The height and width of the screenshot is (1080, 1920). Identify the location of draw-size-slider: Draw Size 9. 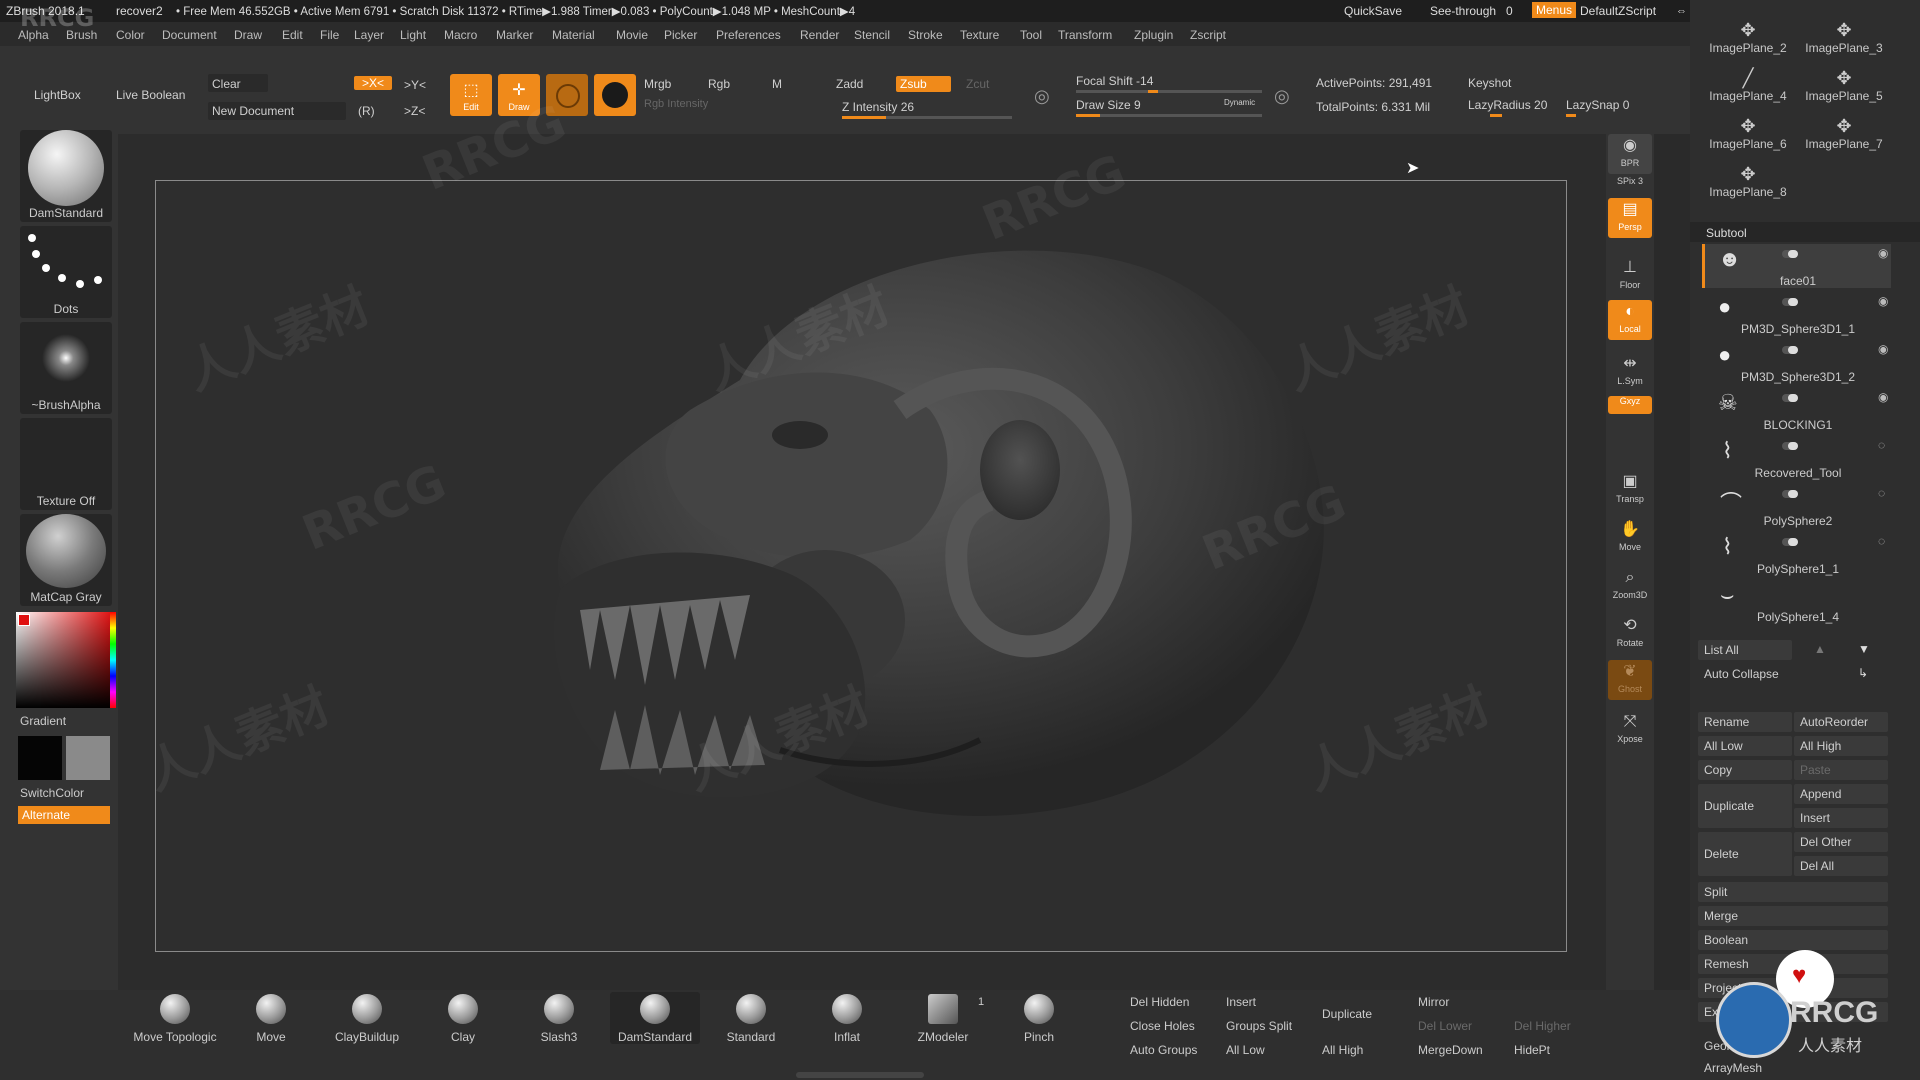
(1108, 105).